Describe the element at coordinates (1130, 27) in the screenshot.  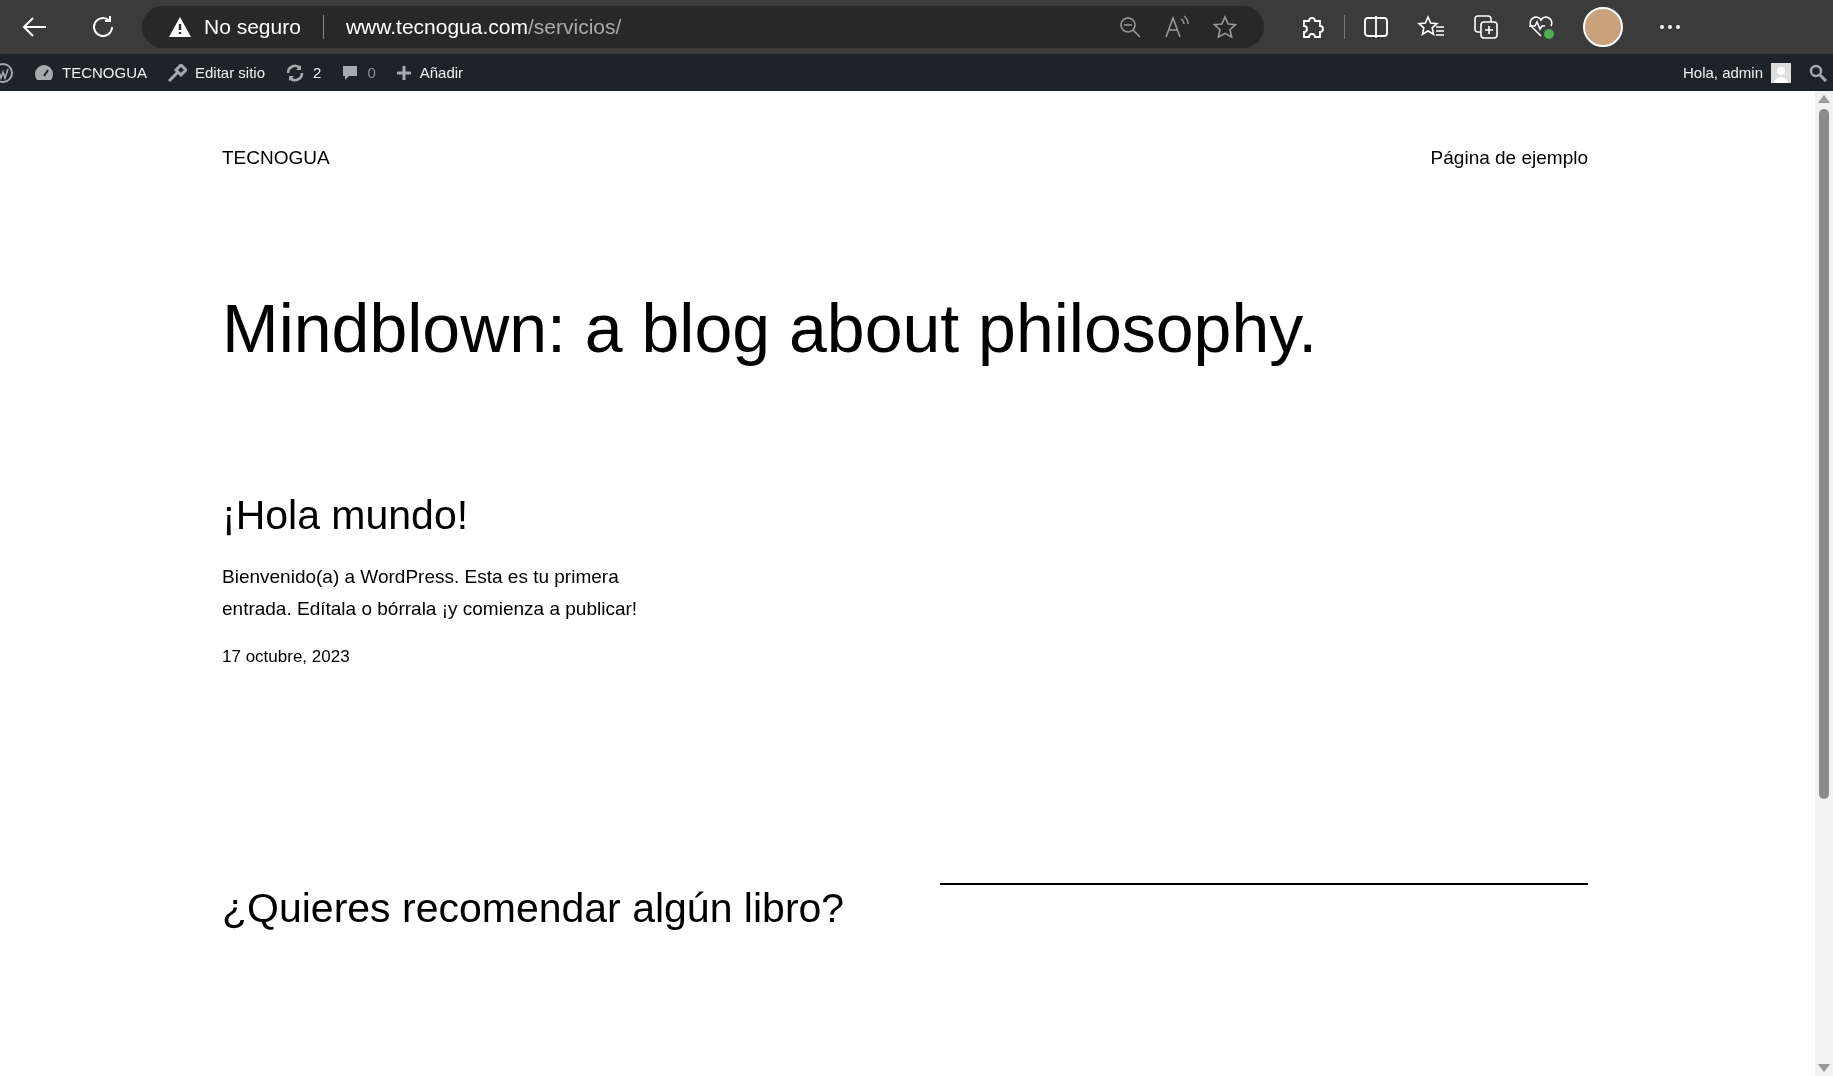
I see `zoom-out-icon` at that location.